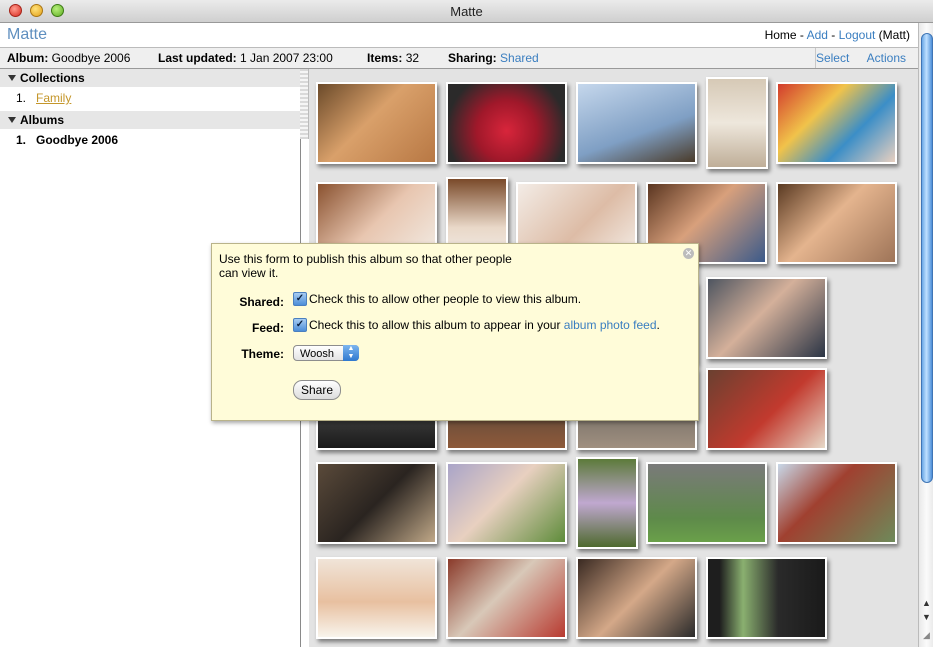  What do you see at coordinates (857, 35) in the screenshot?
I see `nav-logout-link: Logout` at bounding box center [857, 35].